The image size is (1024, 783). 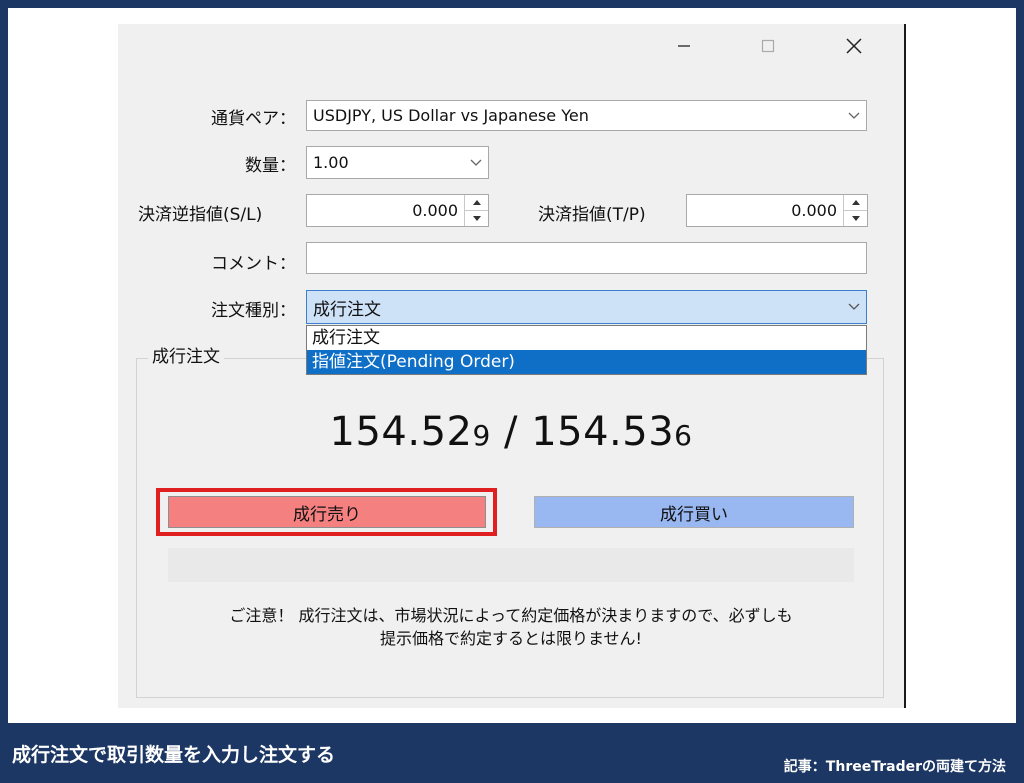 I want to click on order-type-label: 注文種別：, so click(x=253, y=311).